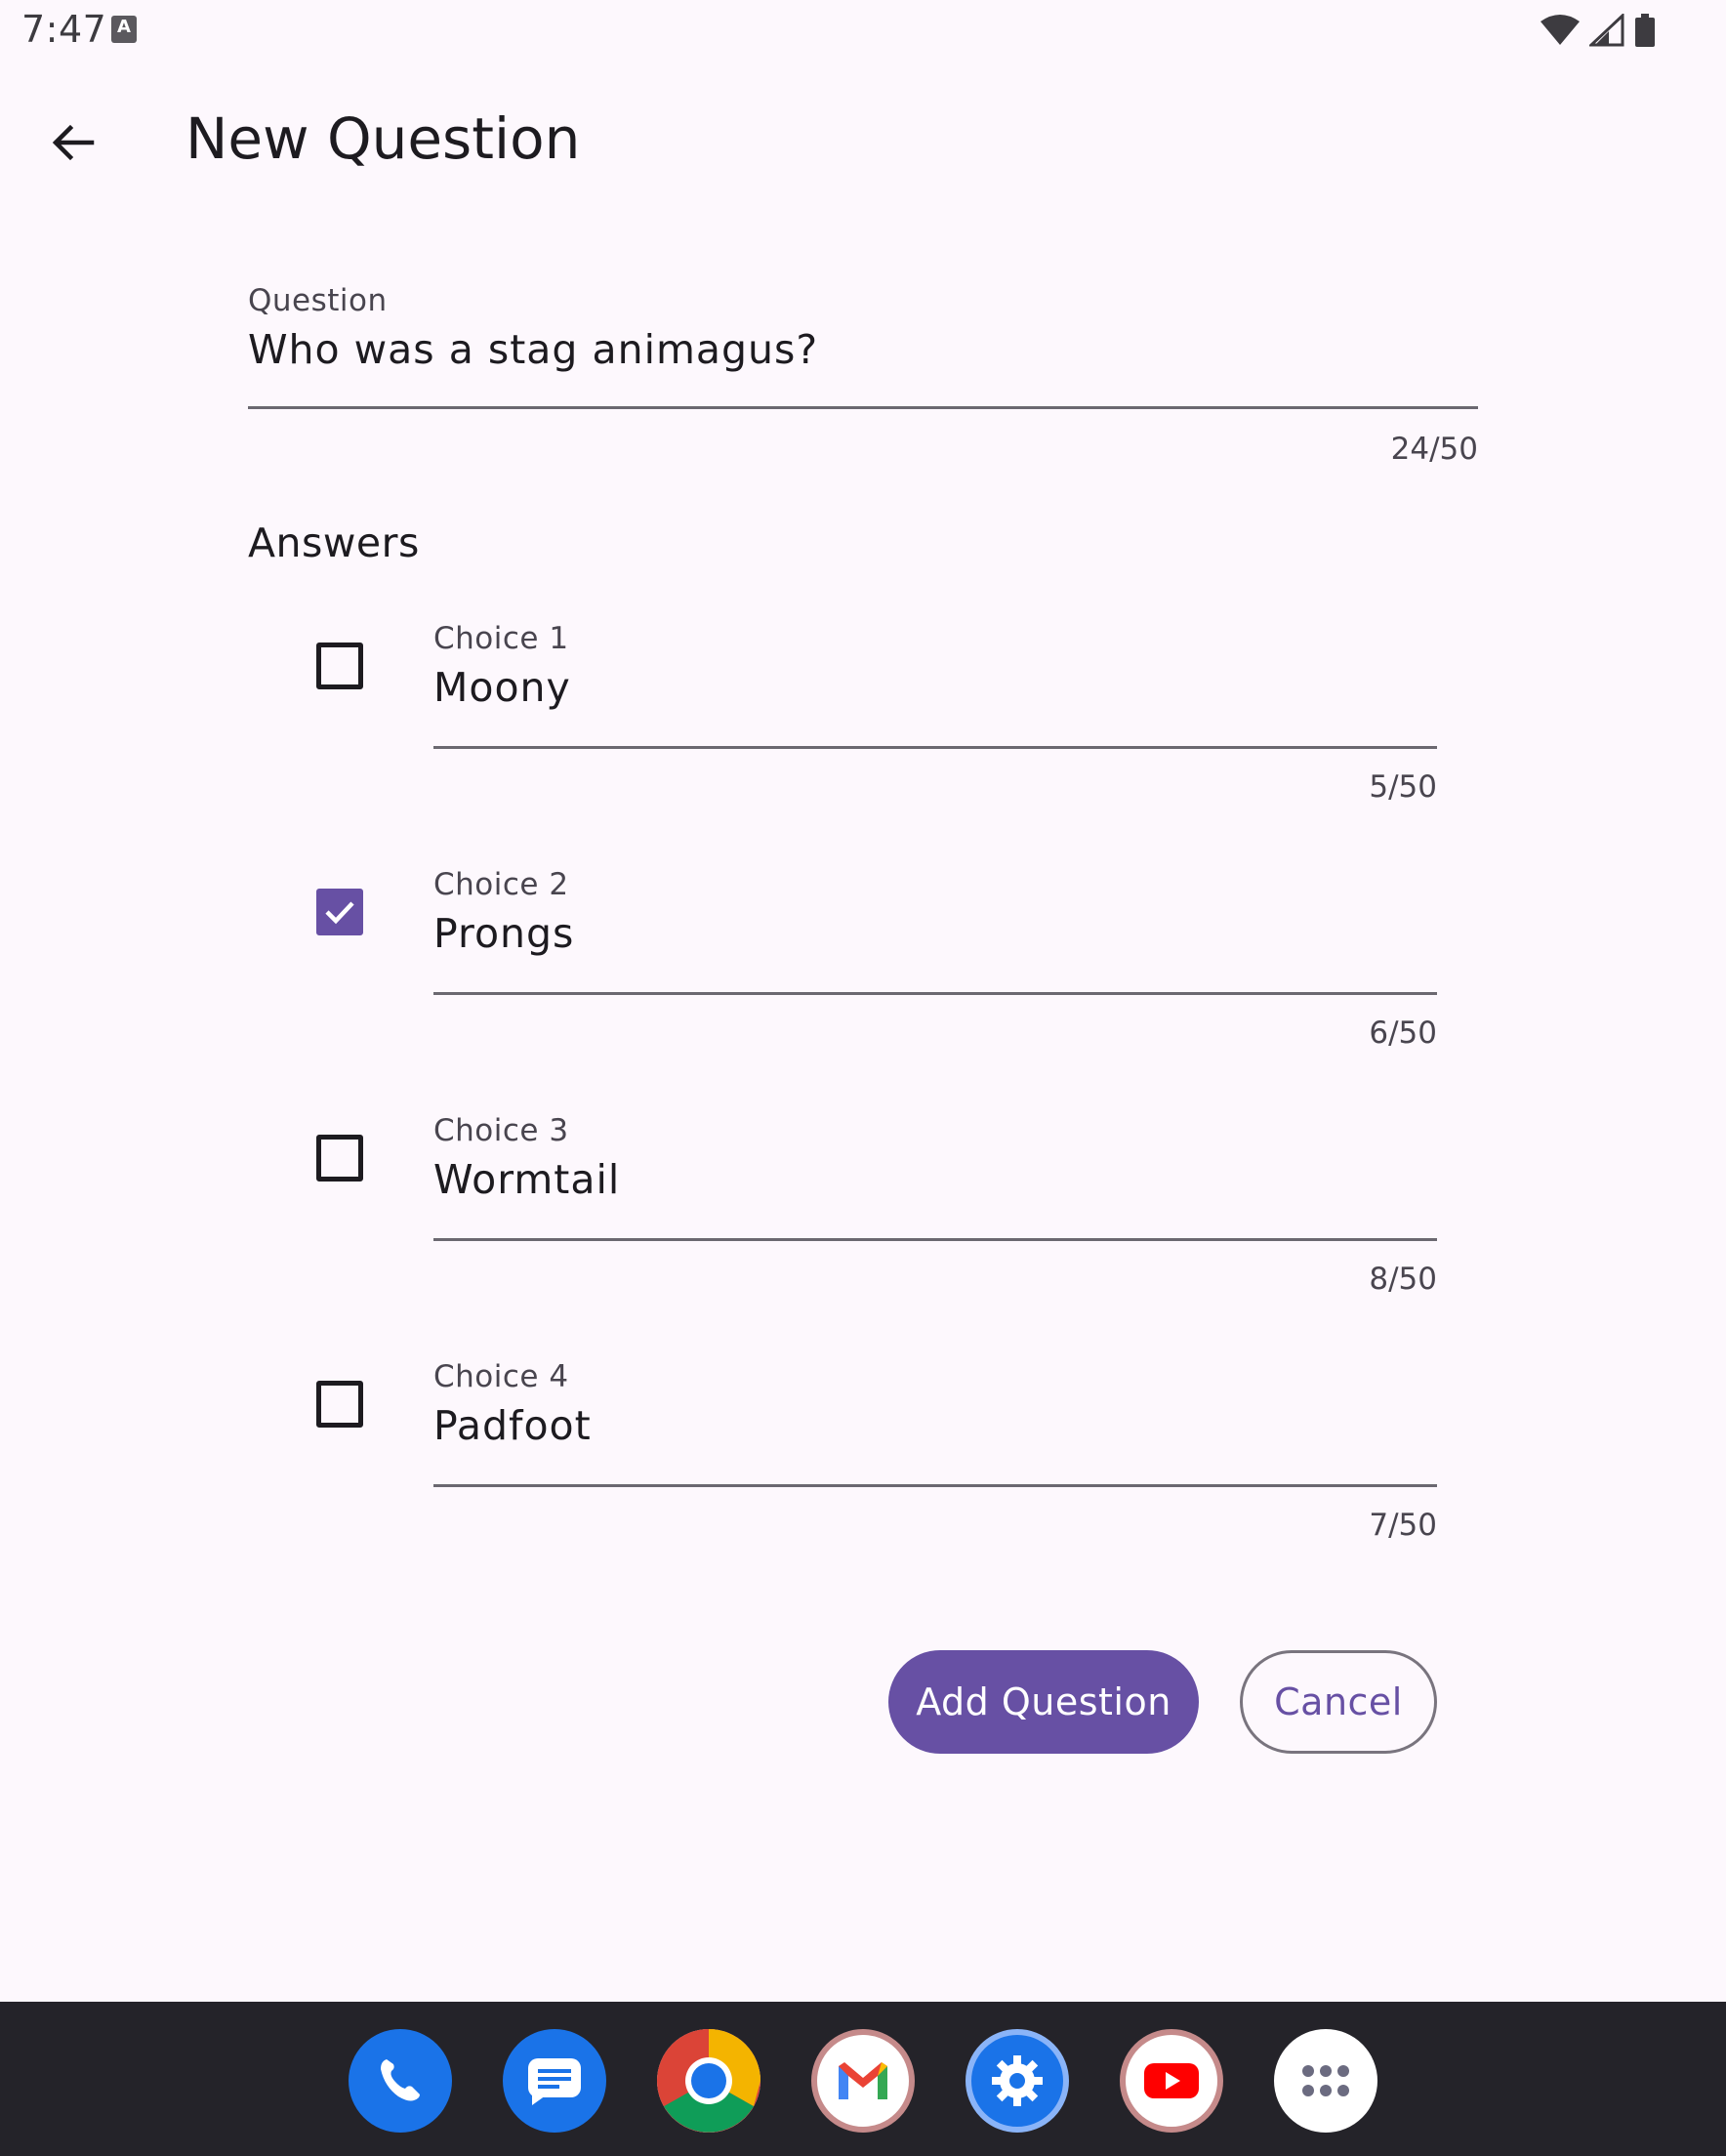 The height and width of the screenshot is (2156, 1726). I want to click on question-field: Question Who was a stag animagus?, so click(863, 347).